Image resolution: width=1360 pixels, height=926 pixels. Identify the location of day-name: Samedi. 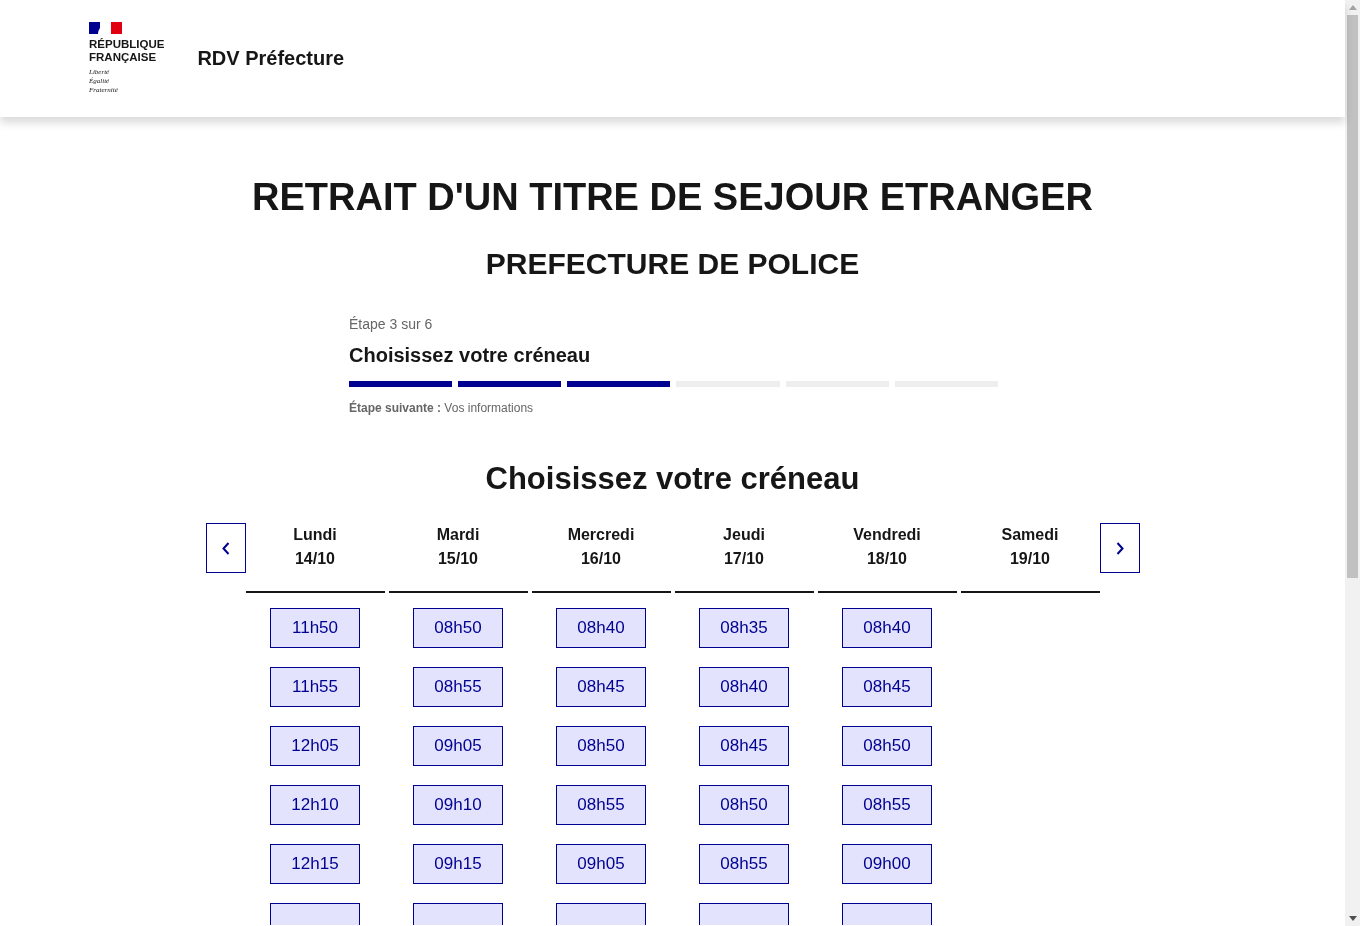
(1030, 535).